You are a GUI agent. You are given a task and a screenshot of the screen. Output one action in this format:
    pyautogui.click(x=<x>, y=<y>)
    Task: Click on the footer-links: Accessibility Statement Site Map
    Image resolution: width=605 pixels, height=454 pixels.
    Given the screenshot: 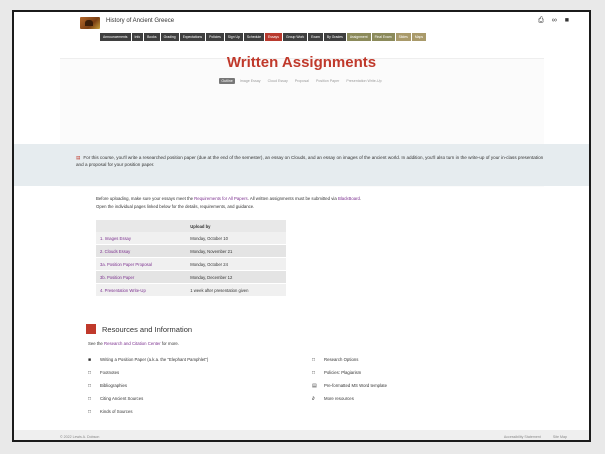 What is the action you would take?
    pyautogui.click(x=535, y=437)
    